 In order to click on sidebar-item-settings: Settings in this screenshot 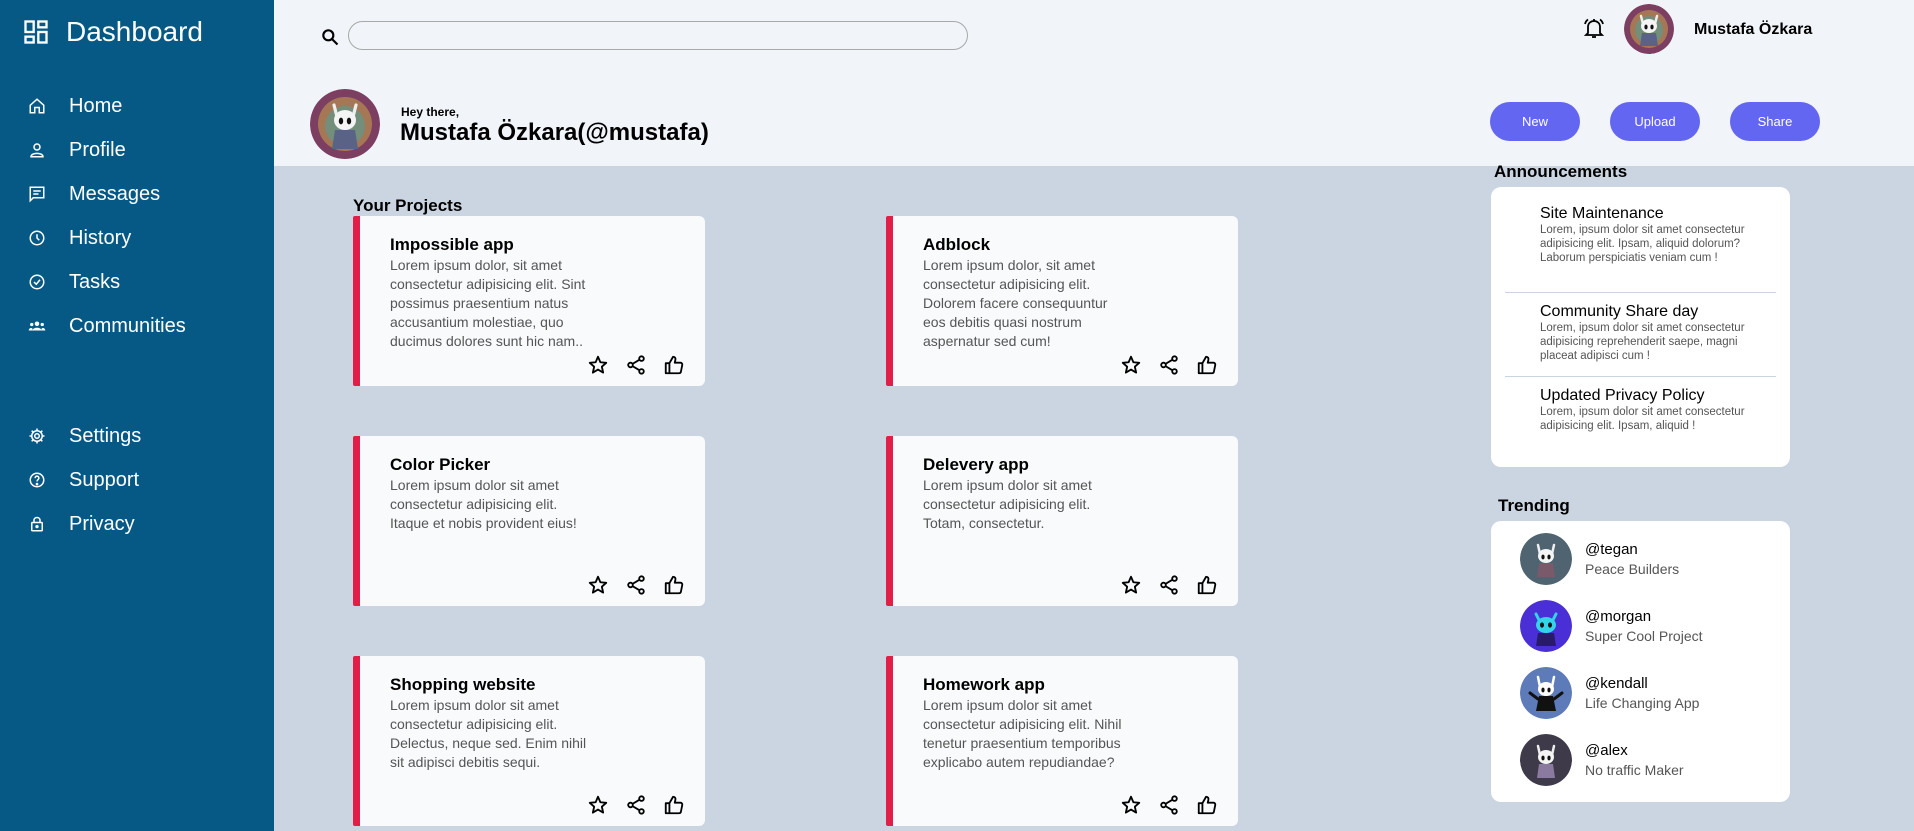, I will do `click(137, 436)`.